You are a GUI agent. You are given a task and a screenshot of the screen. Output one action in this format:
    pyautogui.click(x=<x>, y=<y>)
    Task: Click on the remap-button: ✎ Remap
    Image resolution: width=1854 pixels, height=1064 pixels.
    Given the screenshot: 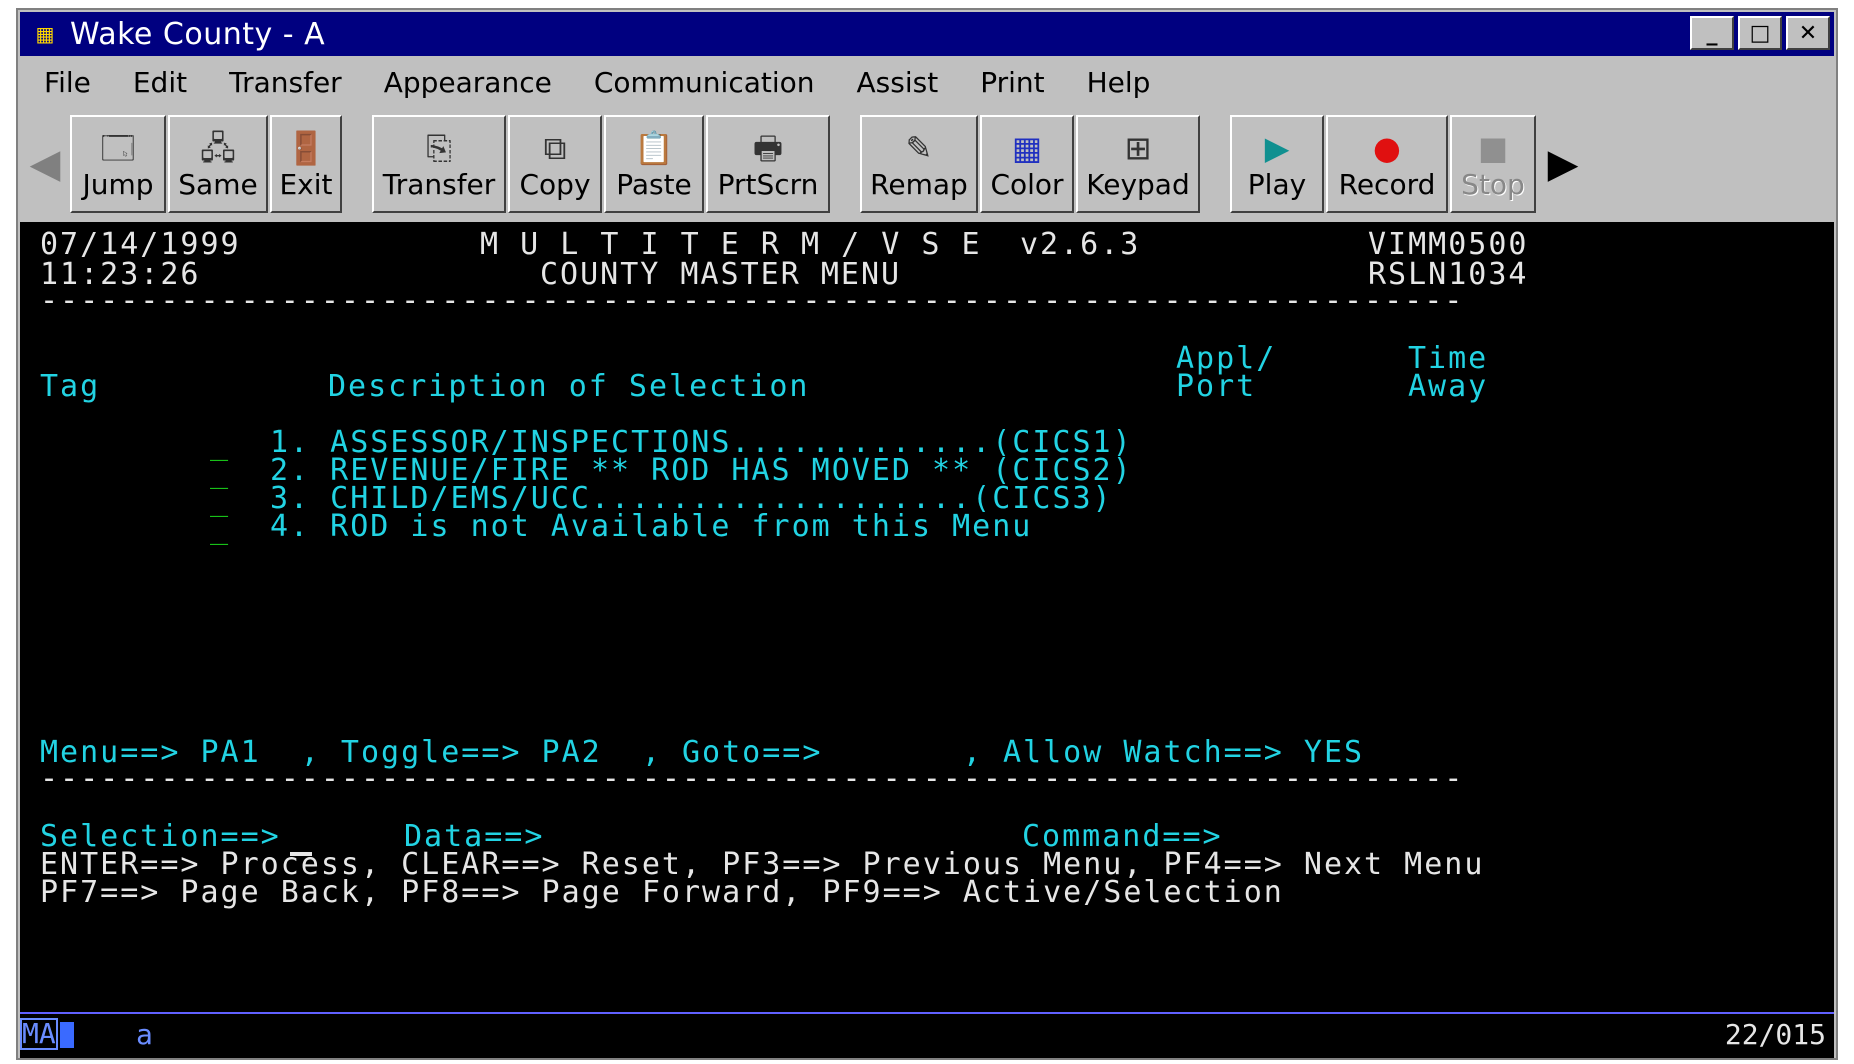 What is the action you would take?
    pyautogui.click(x=919, y=164)
    